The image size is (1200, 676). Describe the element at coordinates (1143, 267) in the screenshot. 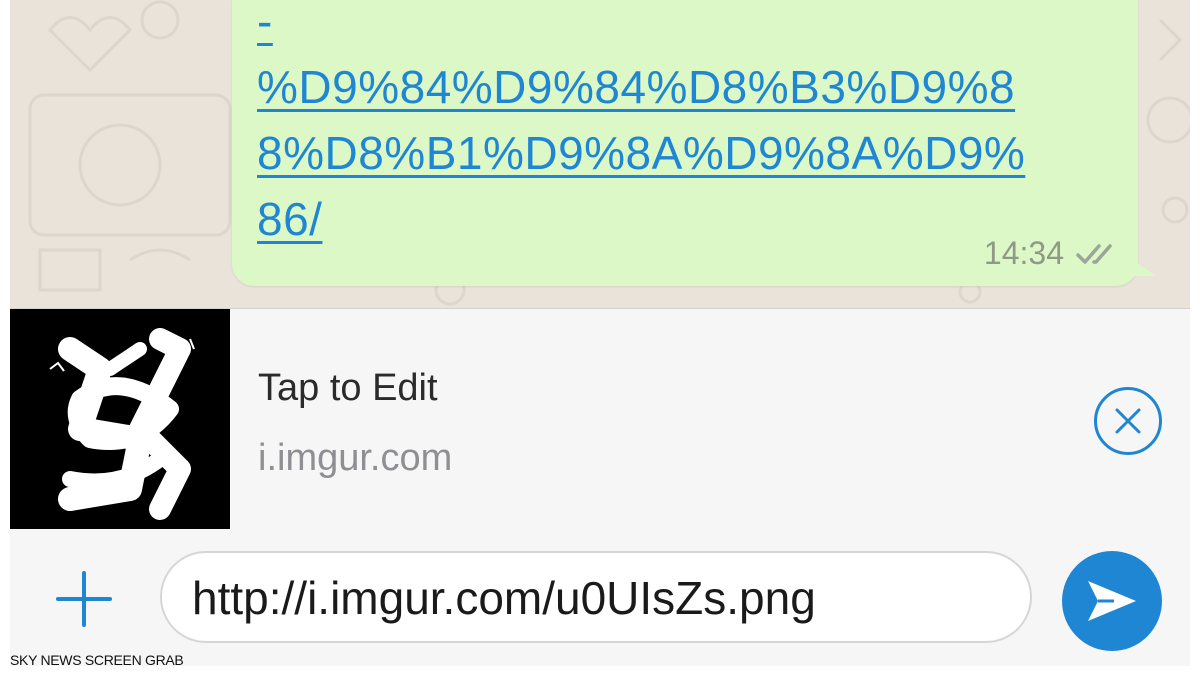

I see `bubble-tail` at that location.